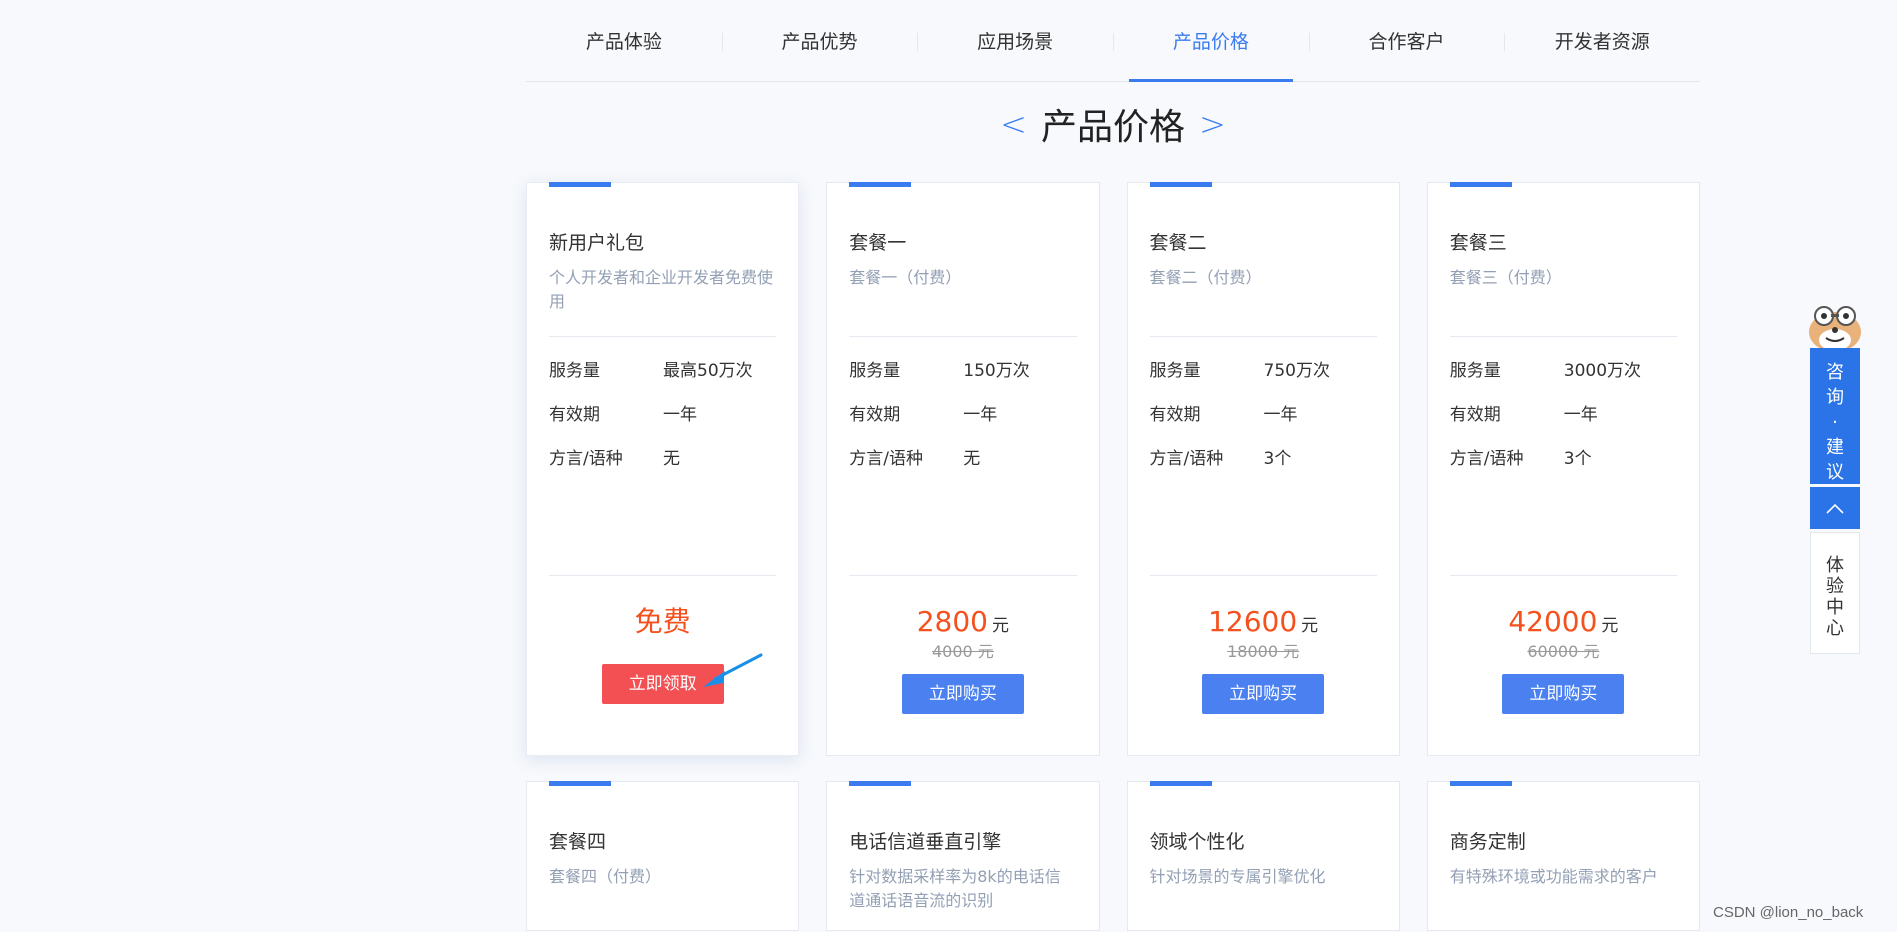  Describe the element at coordinates (1211, 41) in the screenshot. I see `nav-tab-pricing: 产品价格` at that location.